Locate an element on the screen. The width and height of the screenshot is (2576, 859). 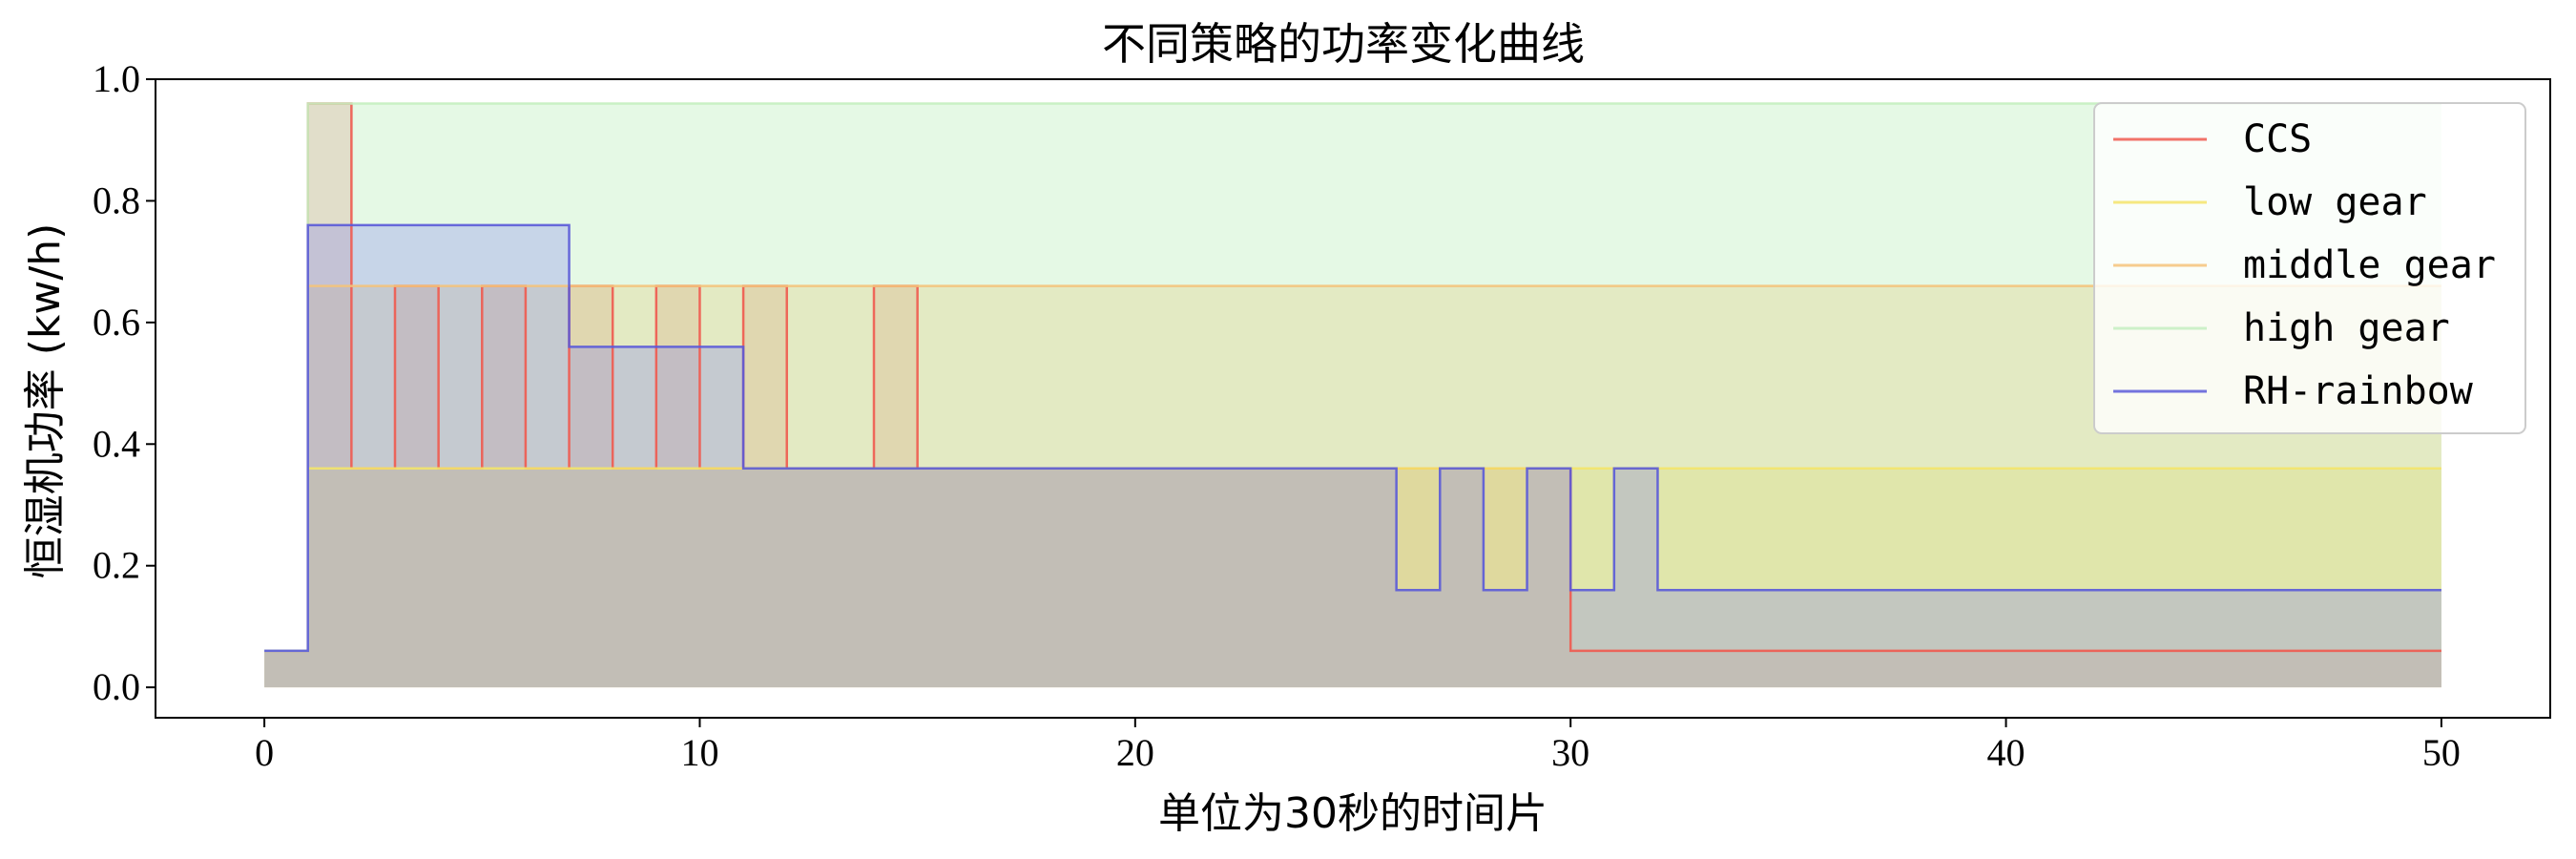
y-tick-label: 0.0 is located at coordinates (116, 686).